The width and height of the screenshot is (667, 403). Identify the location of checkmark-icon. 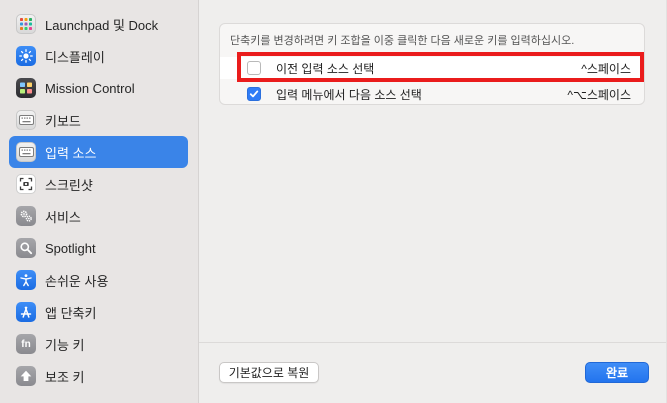
(254, 94).